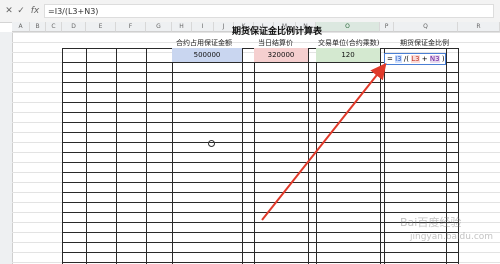  What do you see at coordinates (452, 237) in the screenshot?
I see `watermark-url: jingyan.baidu.com` at bounding box center [452, 237].